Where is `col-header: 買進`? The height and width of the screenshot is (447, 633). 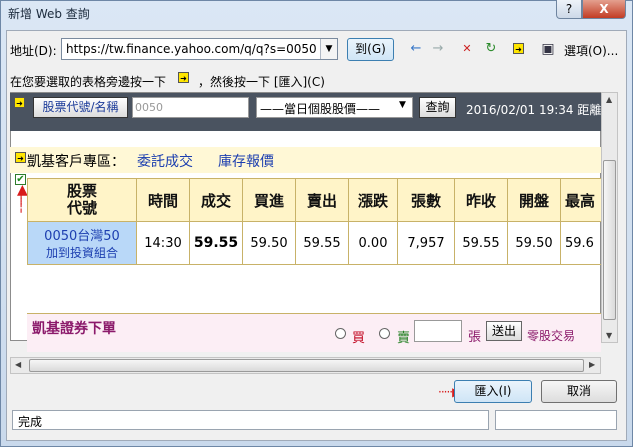
col-header: 買進 is located at coordinates (269, 200).